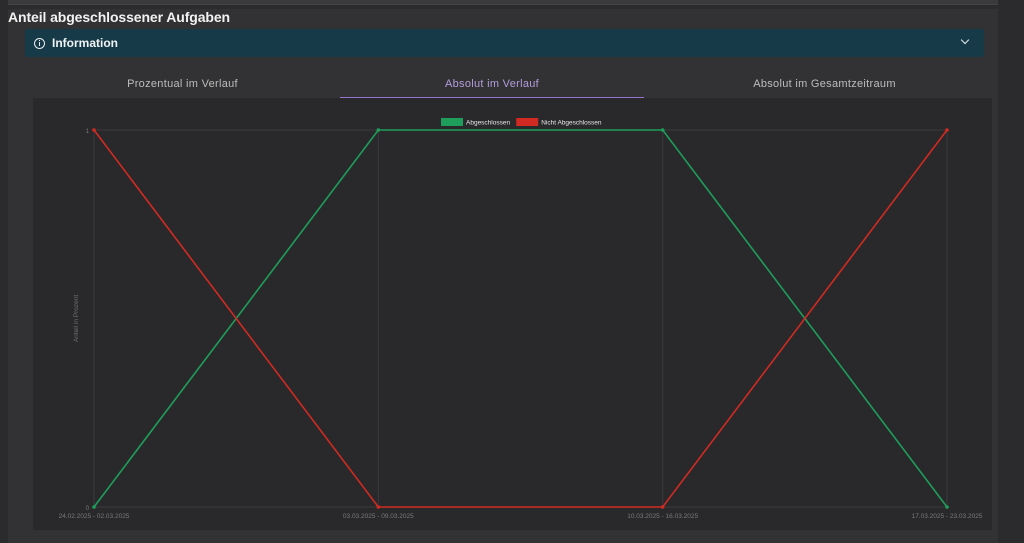 The width and height of the screenshot is (1024, 543). I want to click on tab-prozentual-im-verlauf: Prozentual im Verlauf, so click(182, 85).